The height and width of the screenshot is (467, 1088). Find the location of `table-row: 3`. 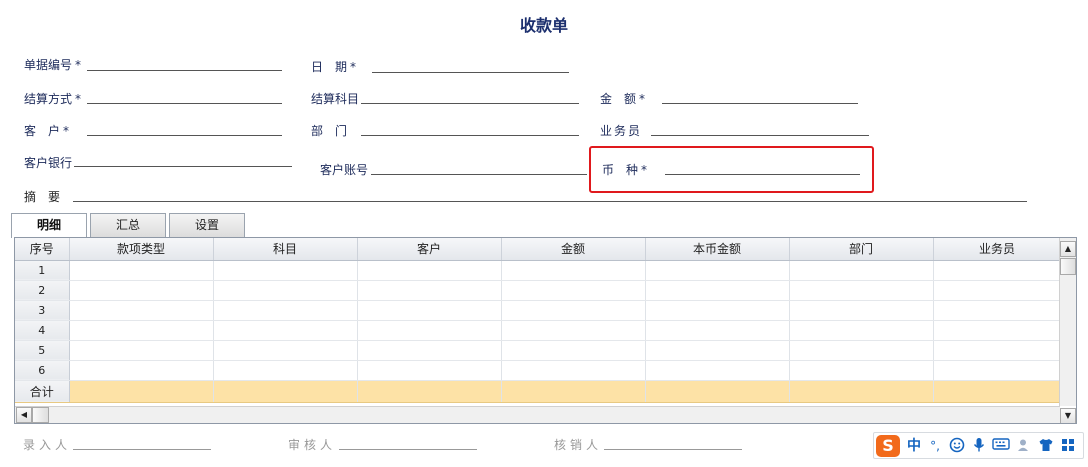

table-row: 3 is located at coordinates (538, 310).